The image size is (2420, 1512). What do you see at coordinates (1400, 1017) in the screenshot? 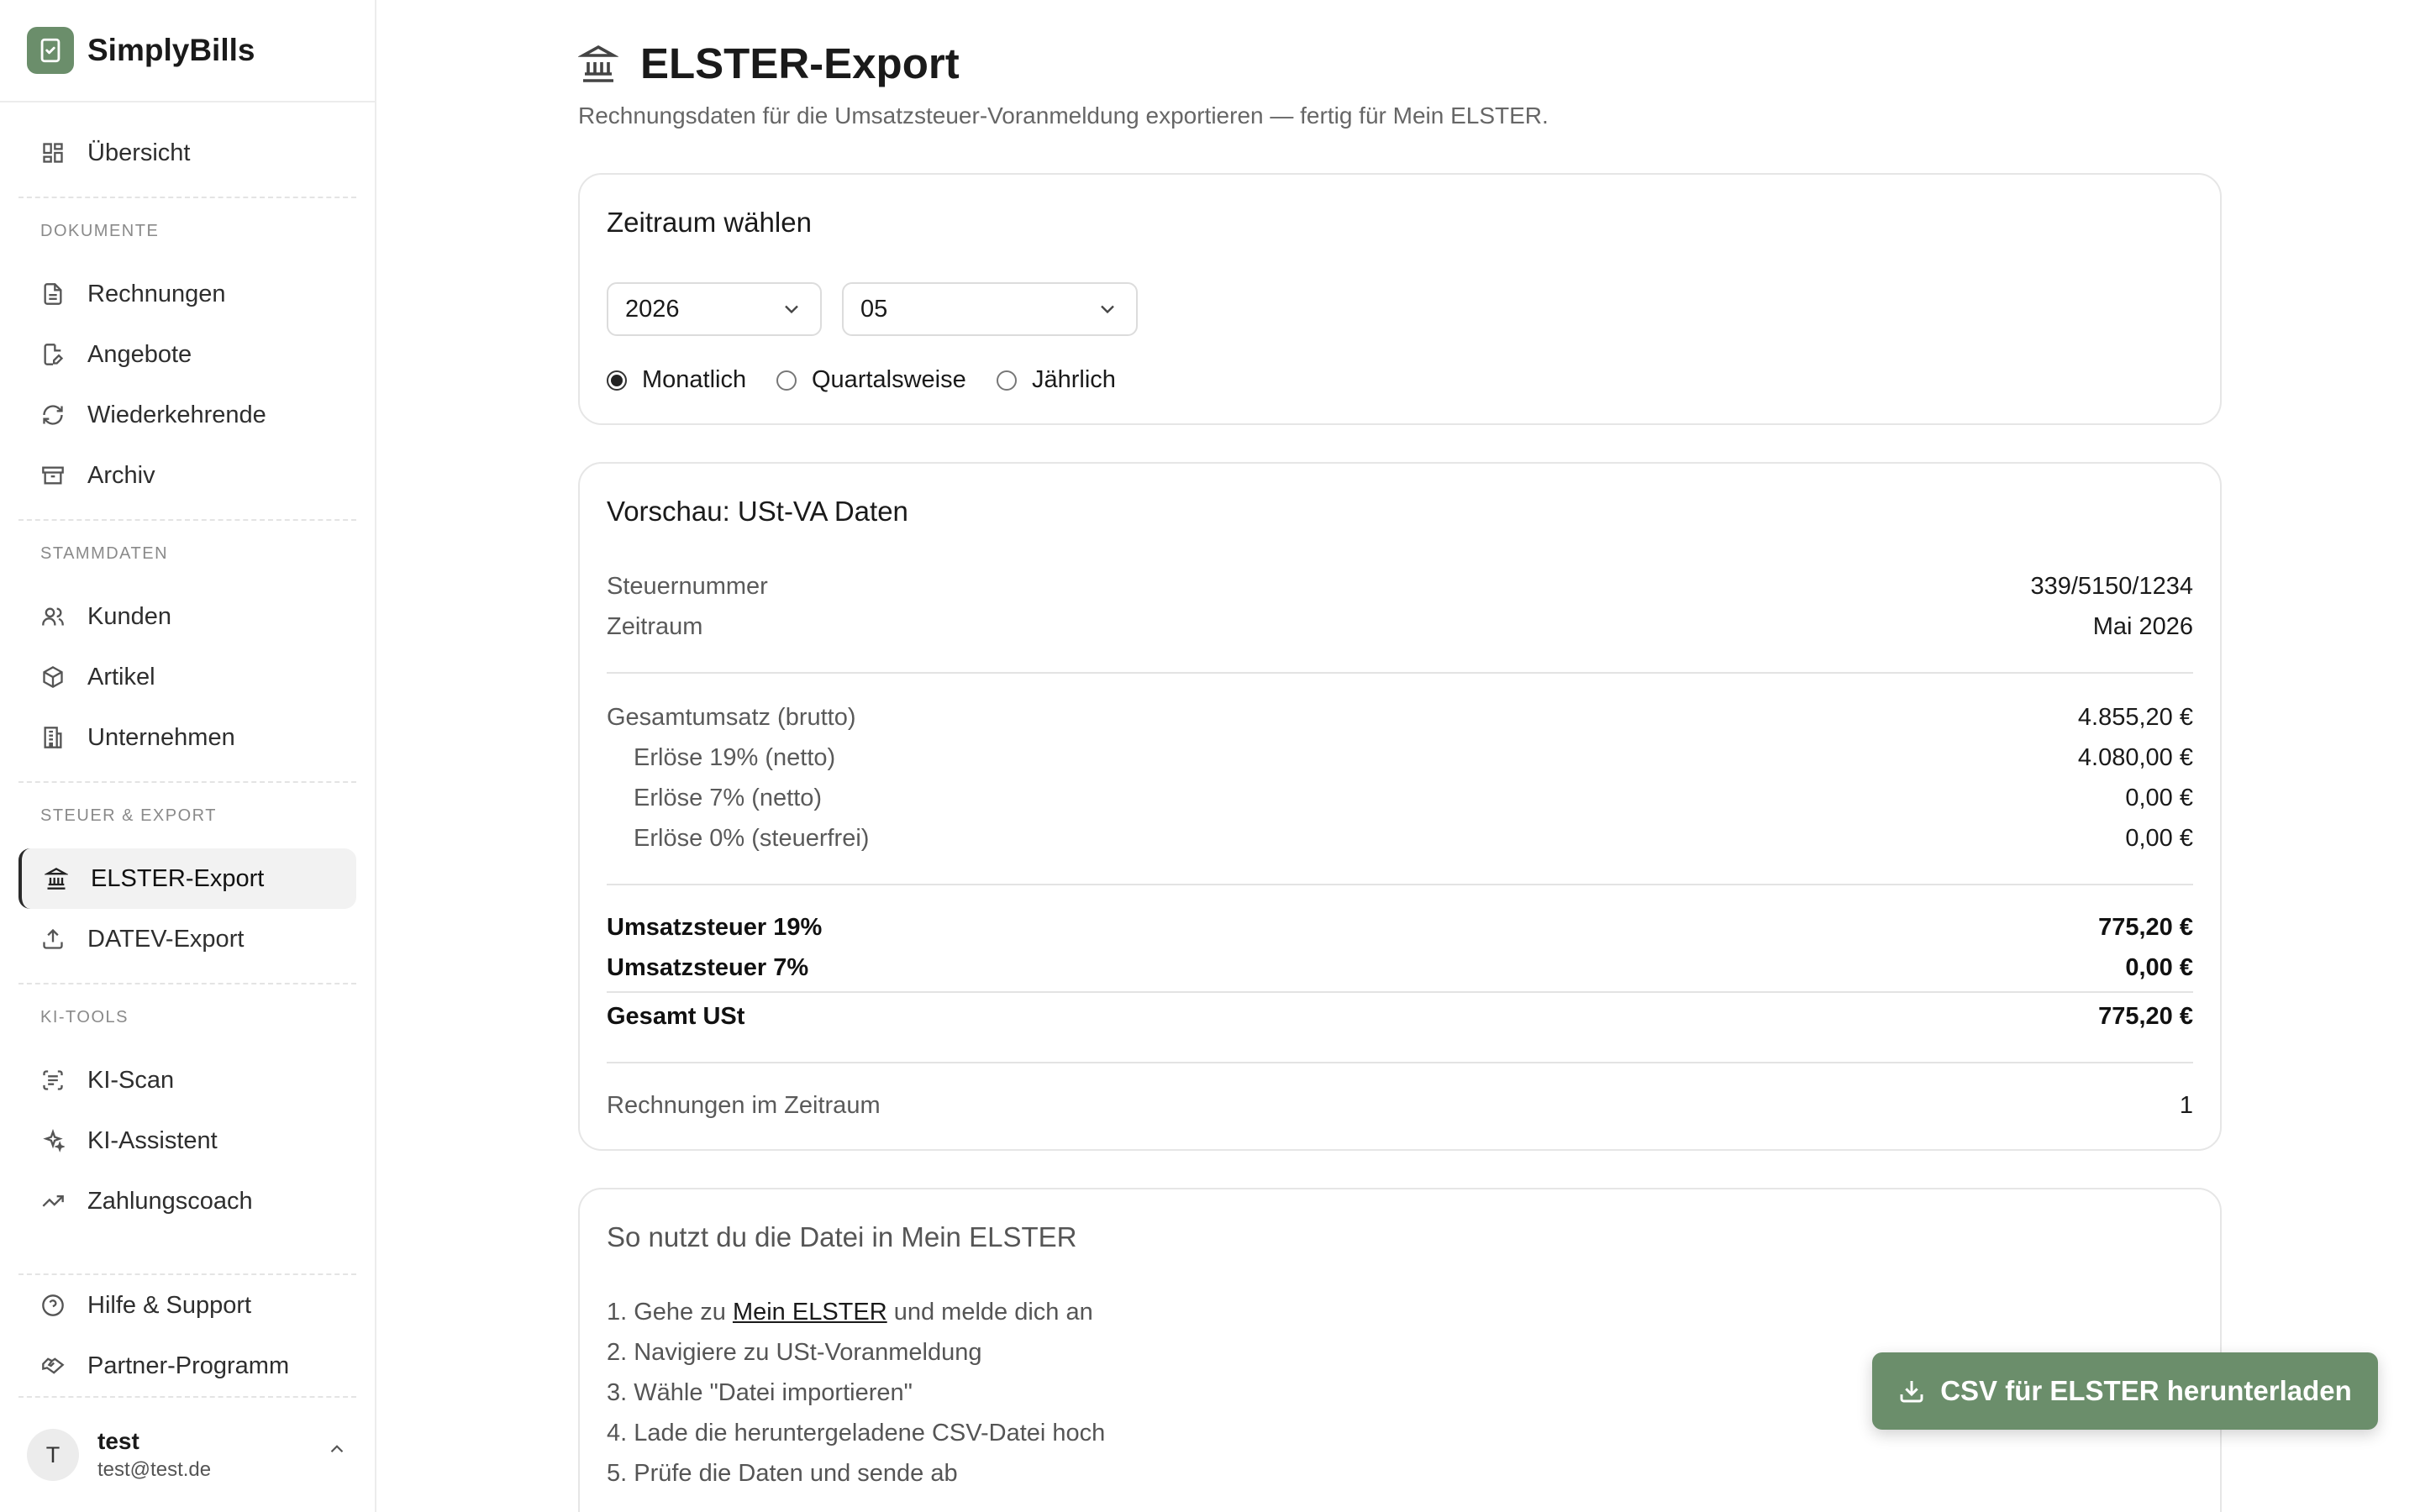
I see `row-total-vat: Gesamt USt 775,20 €` at bounding box center [1400, 1017].